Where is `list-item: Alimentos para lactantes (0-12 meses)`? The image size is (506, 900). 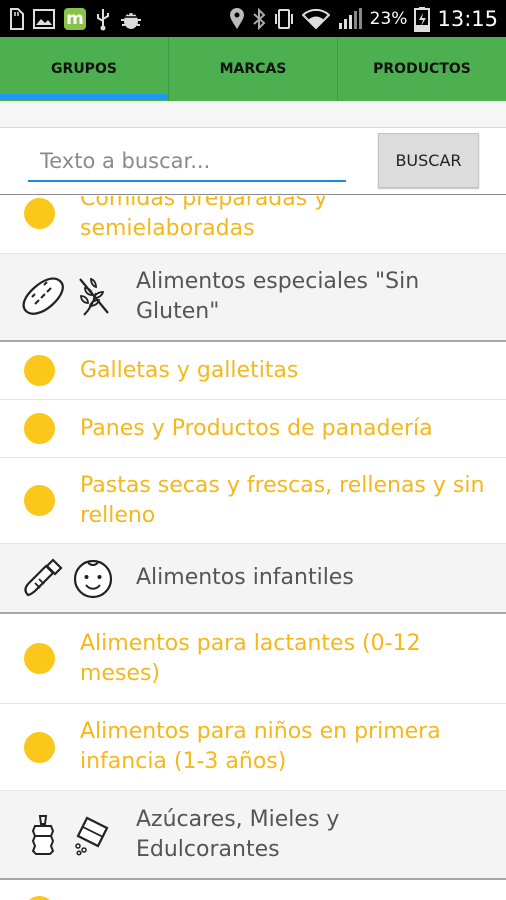 list-item: Alimentos para lactantes (0-12 meses) is located at coordinates (253, 659).